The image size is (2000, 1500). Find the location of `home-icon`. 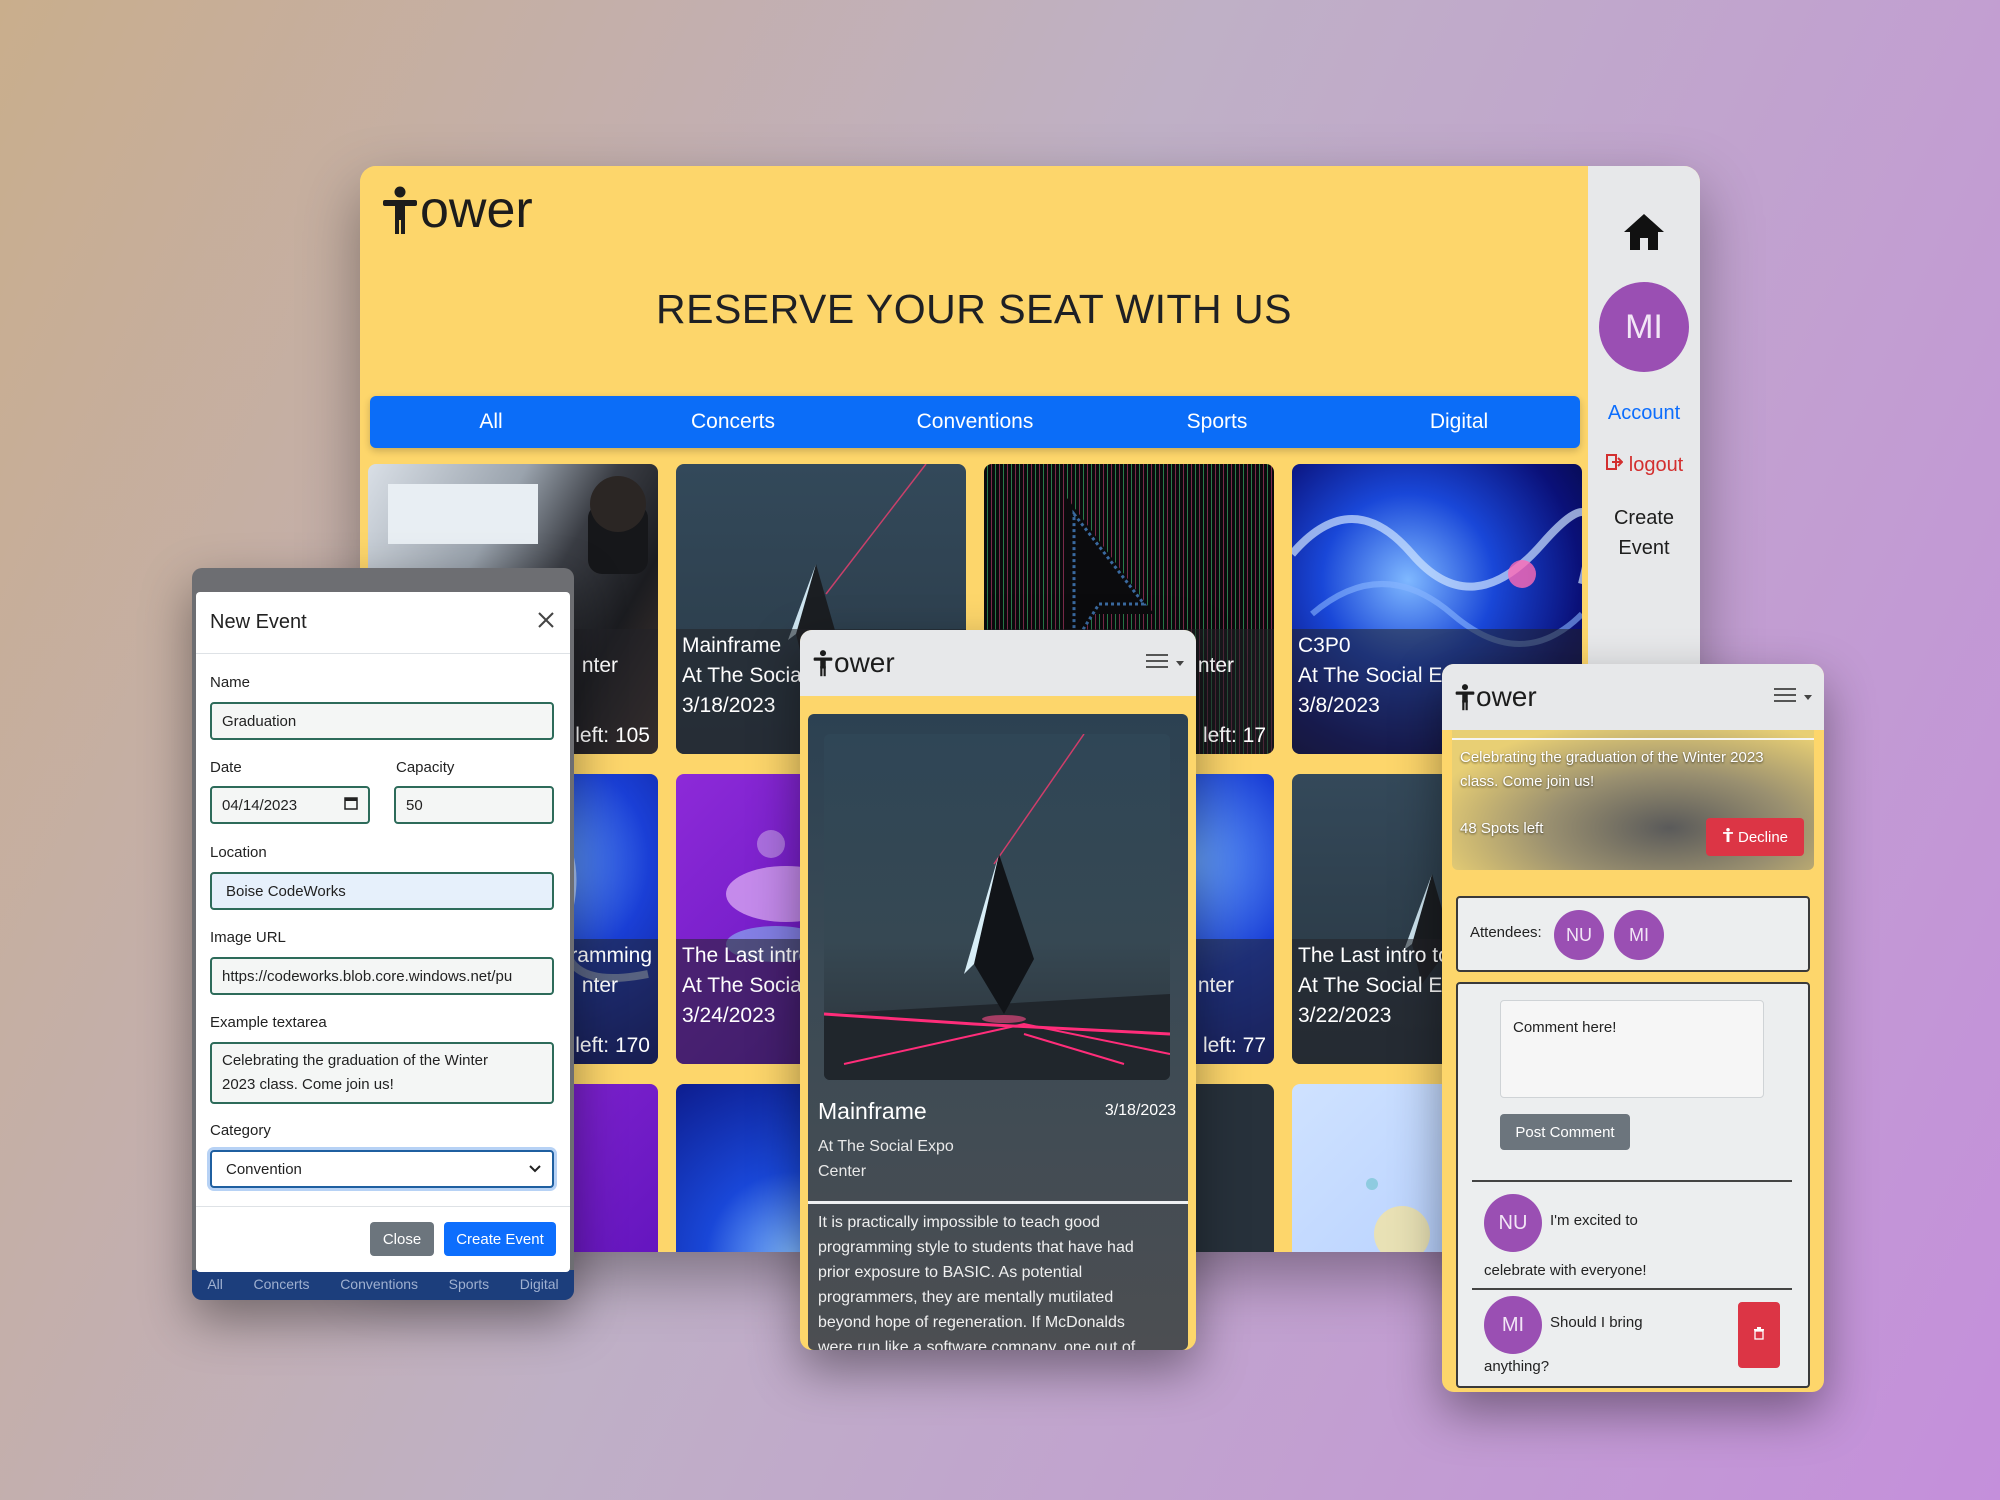

home-icon is located at coordinates (1644, 232).